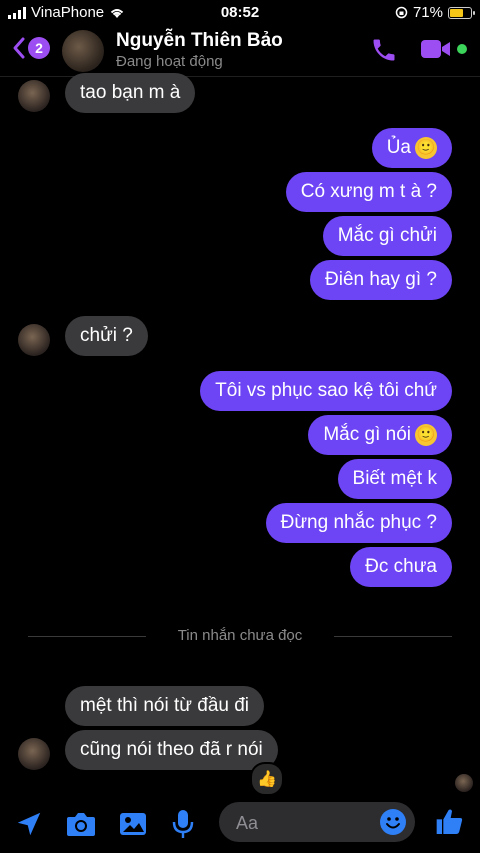 Image resolution: width=480 pixels, height=853 pixels. I want to click on orientation-lock-icon, so click(401, 12).